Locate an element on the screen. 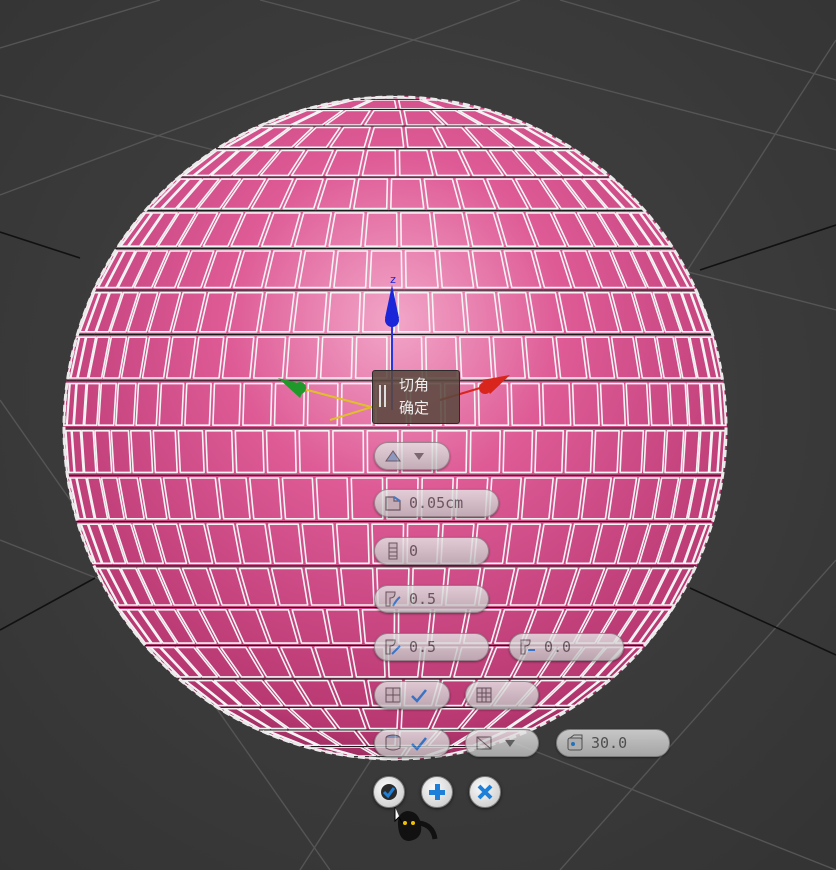 The image size is (836, 870). smooth-type-dropdown is located at coordinates (502, 695).